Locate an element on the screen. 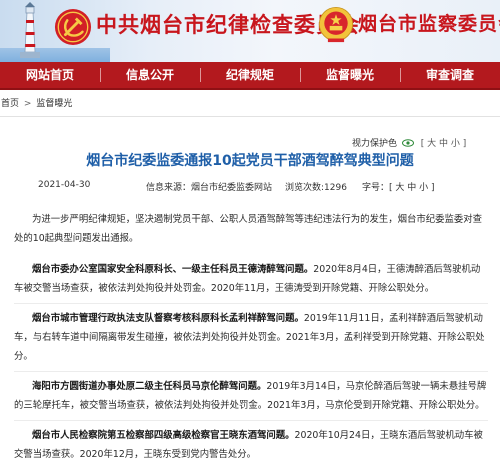  nav-item-exposure: 监督曝光 is located at coordinates (350, 75).